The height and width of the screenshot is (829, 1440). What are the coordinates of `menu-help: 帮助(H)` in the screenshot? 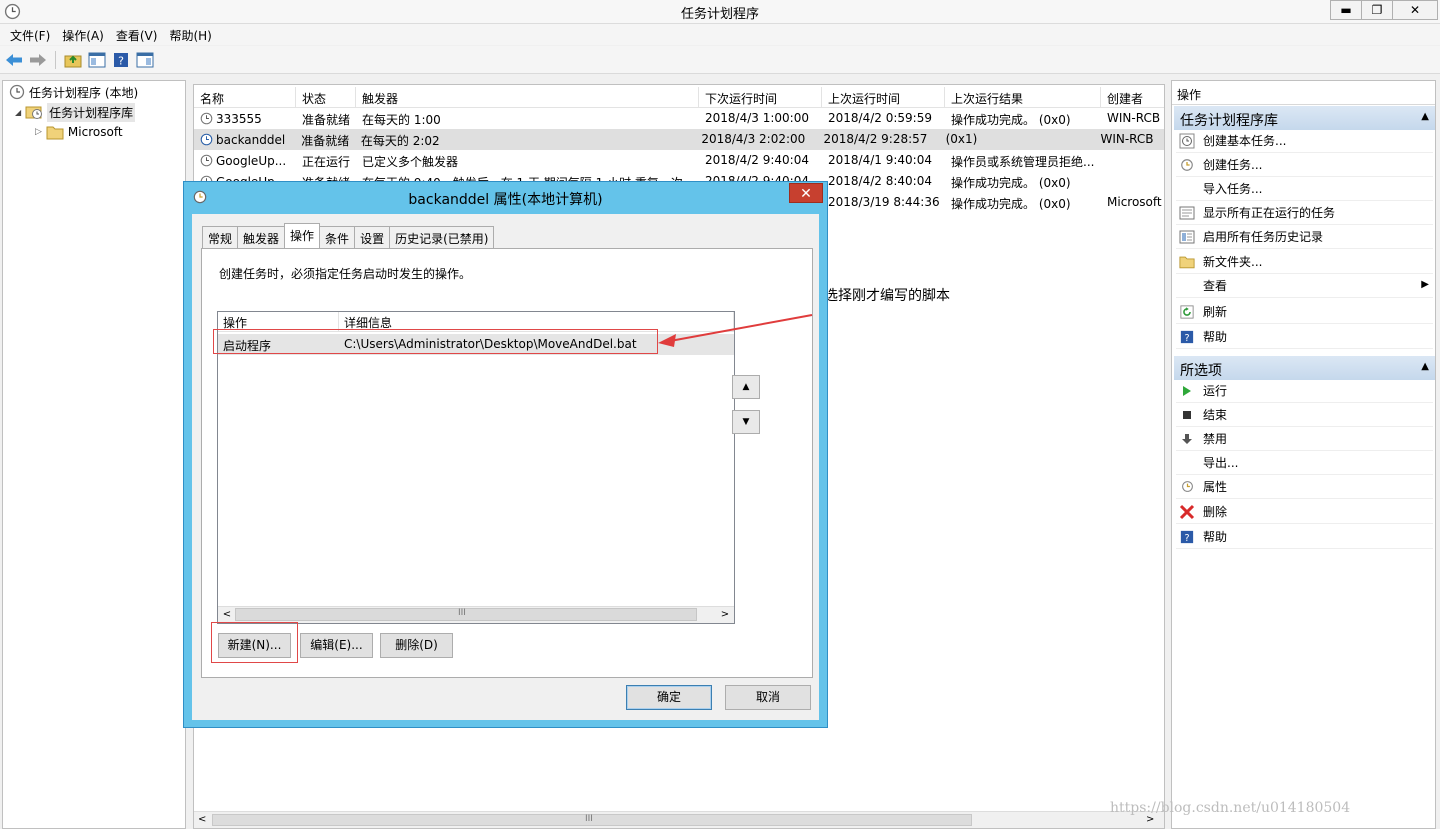 It's located at (190, 34).